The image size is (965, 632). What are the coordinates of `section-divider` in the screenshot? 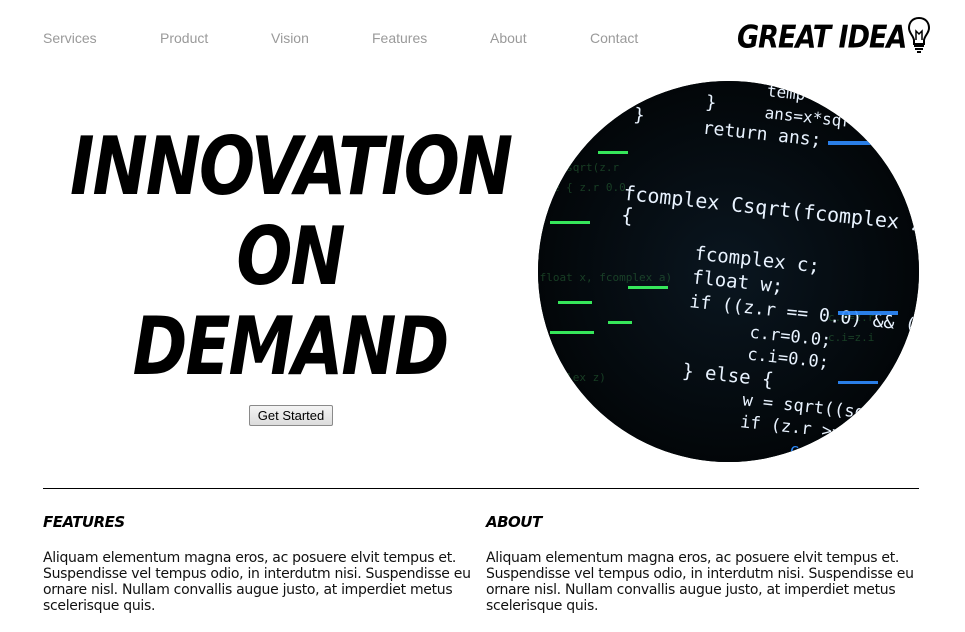 It's located at (481, 488).